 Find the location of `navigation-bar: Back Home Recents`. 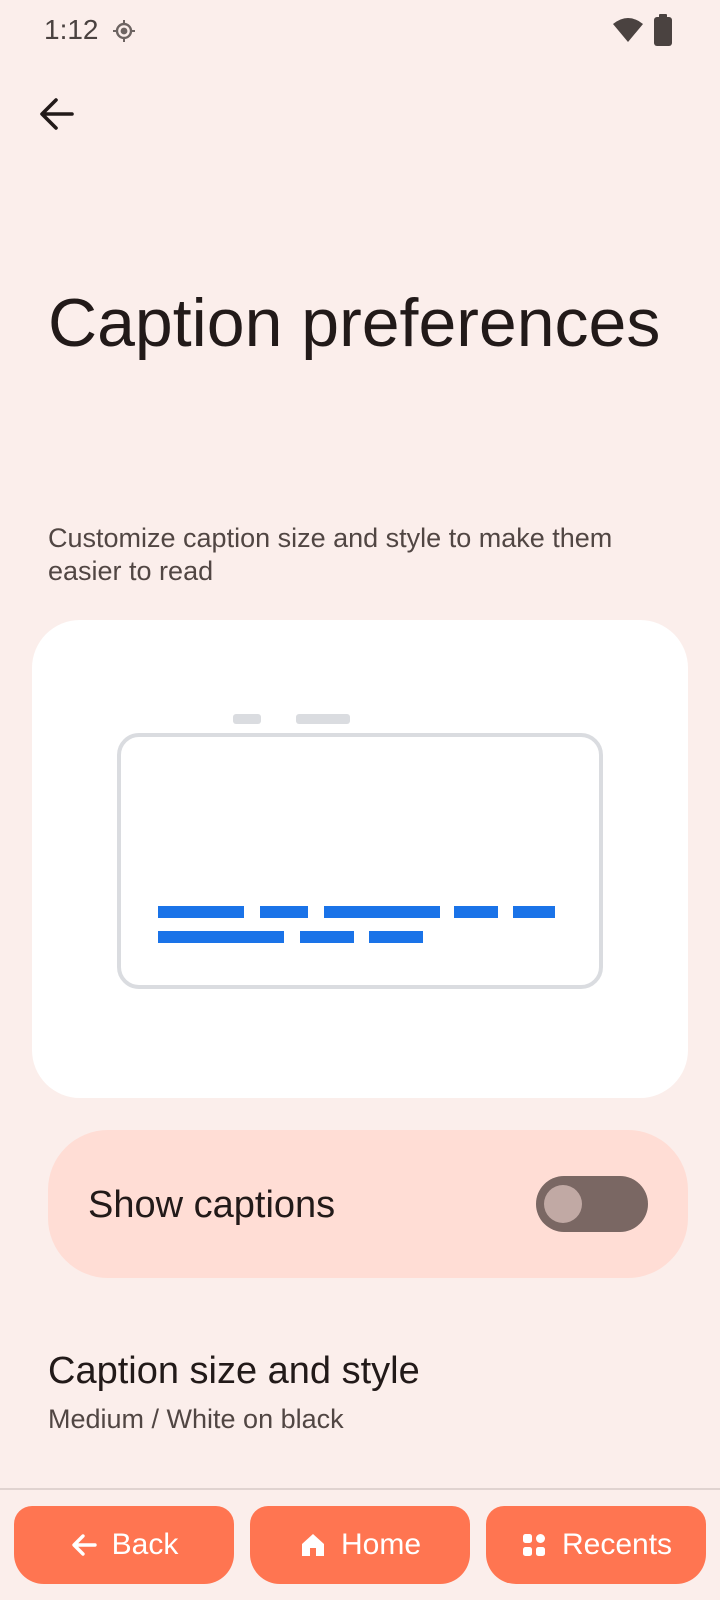

navigation-bar: Back Home Recents is located at coordinates (360, 1544).